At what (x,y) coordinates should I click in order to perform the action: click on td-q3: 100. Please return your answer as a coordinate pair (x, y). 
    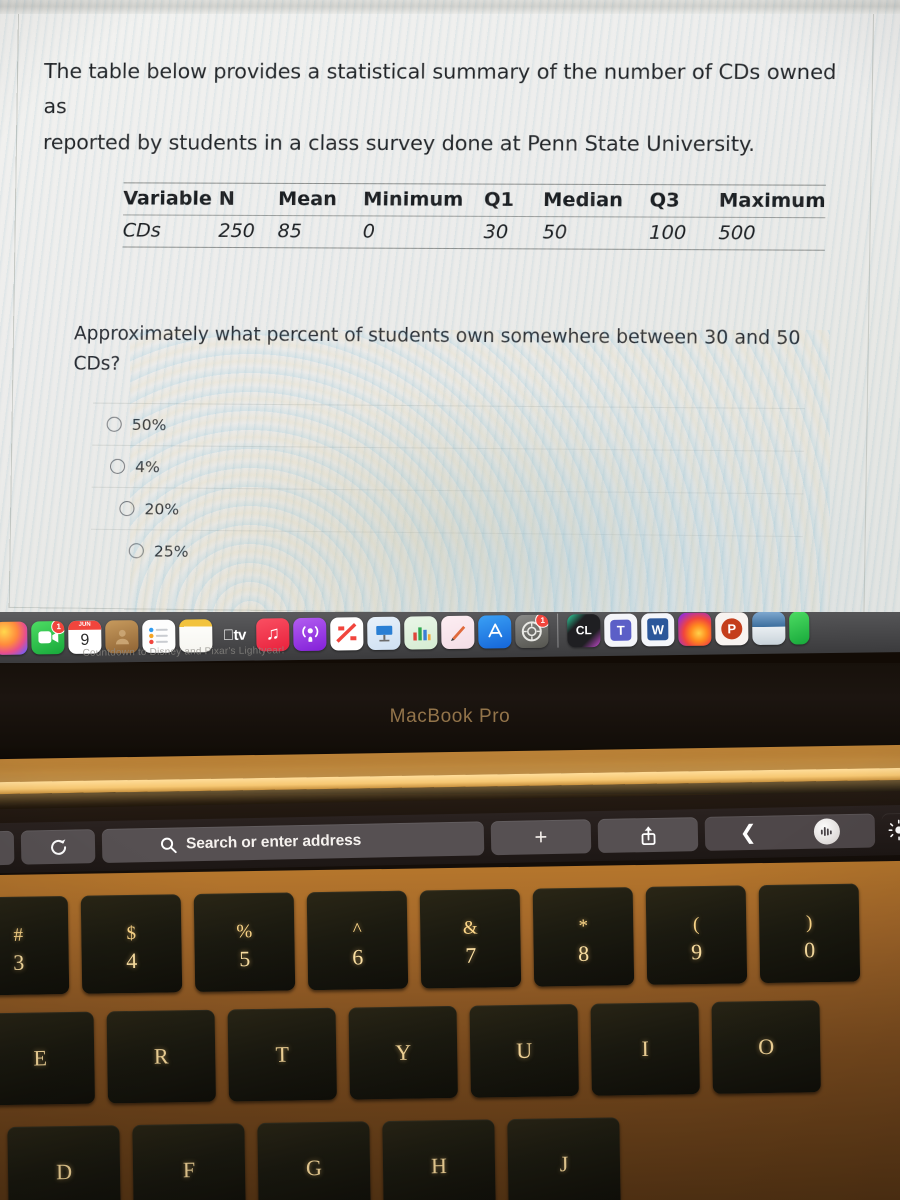
    Looking at the image, I should click on (667, 233).